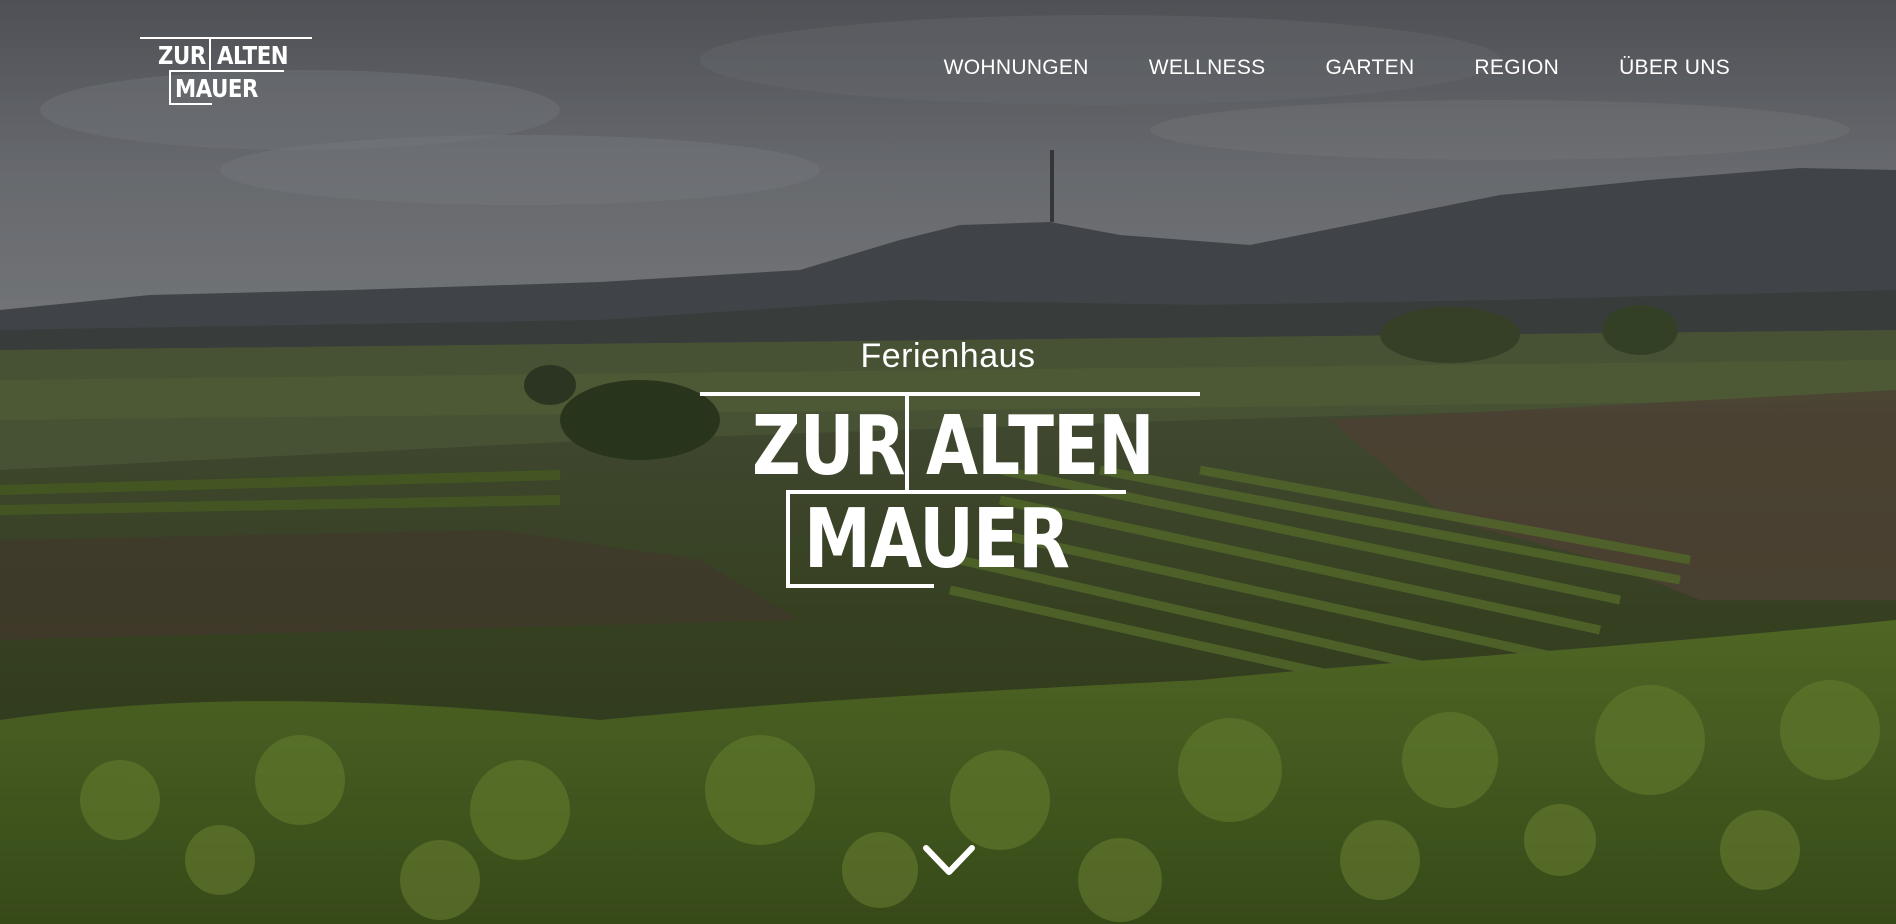 Image resolution: width=1896 pixels, height=924 pixels. I want to click on hero-title-mauer: MAUER, so click(937, 539).